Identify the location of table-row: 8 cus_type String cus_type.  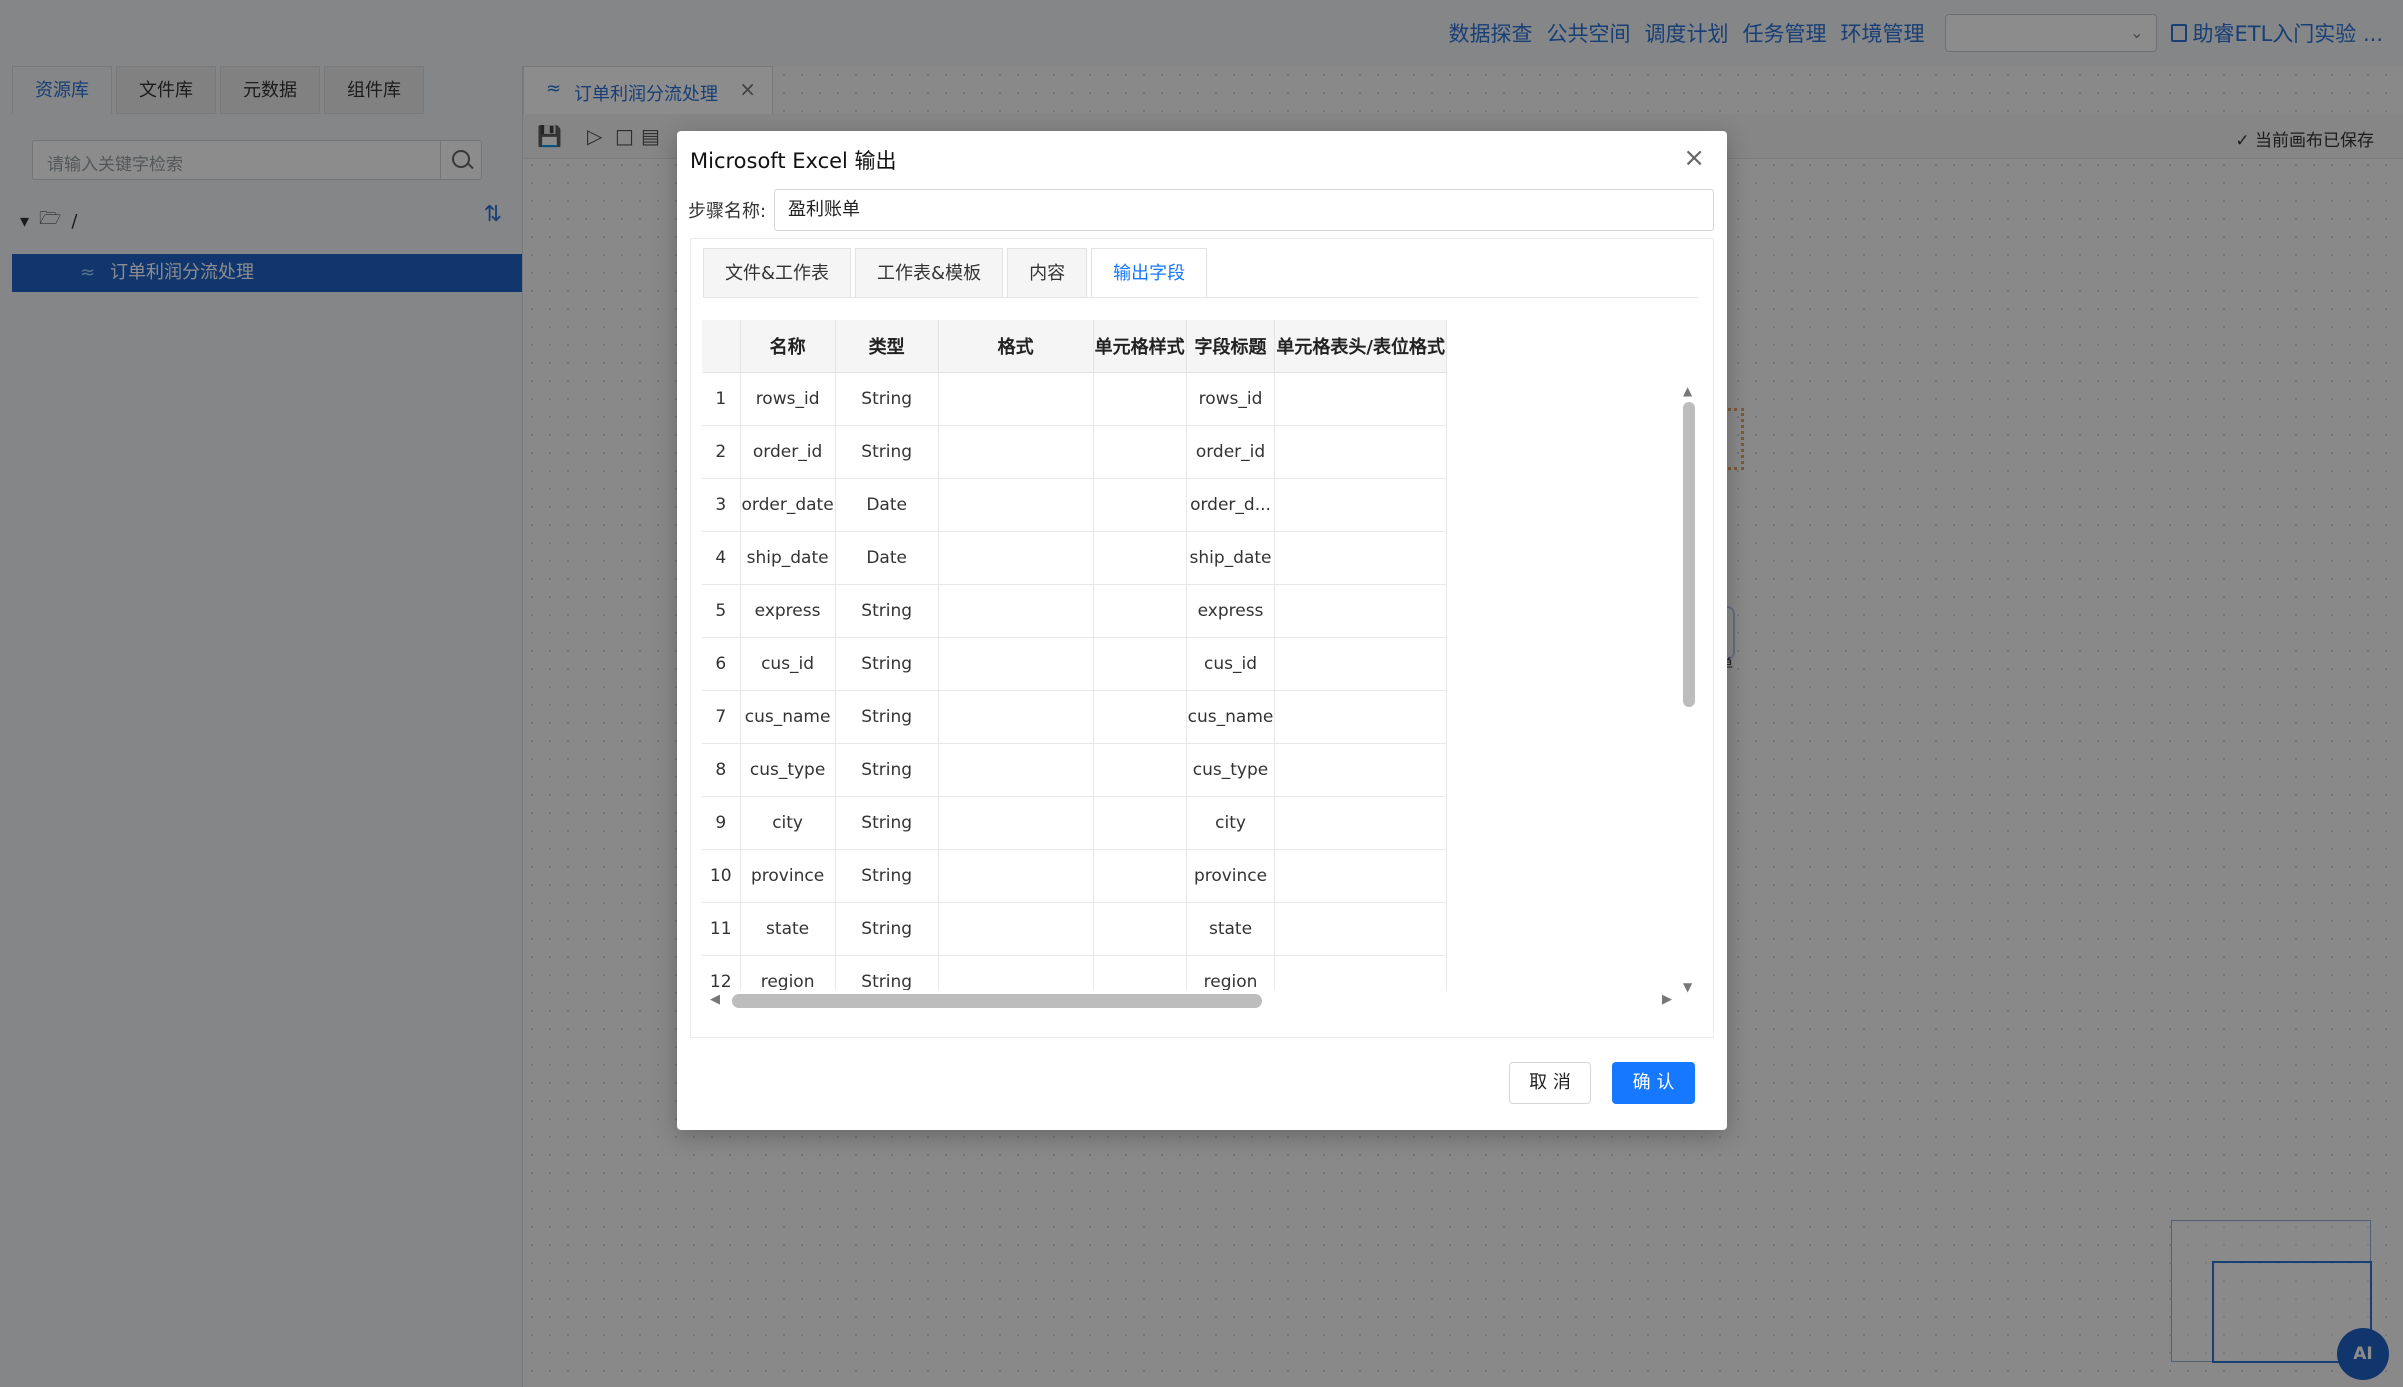
(1074, 770).